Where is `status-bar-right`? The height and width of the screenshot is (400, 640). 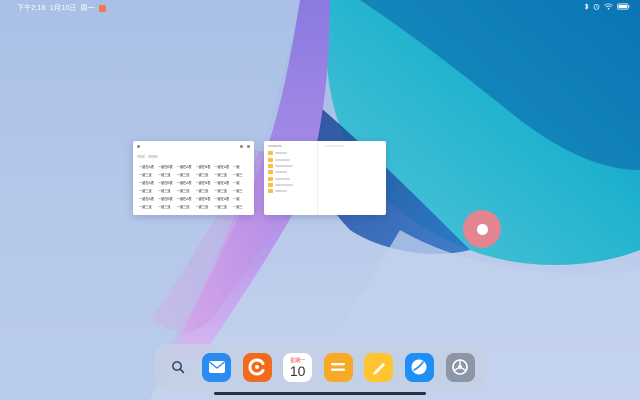 status-bar-right is located at coordinates (607, 6).